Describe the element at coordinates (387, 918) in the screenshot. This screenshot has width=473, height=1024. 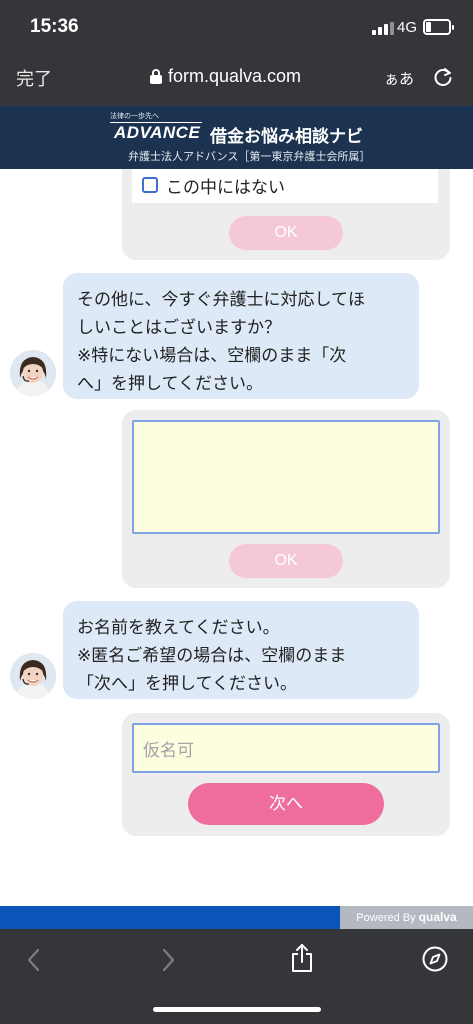
I see `powered-by-prefix: Powered By` at that location.